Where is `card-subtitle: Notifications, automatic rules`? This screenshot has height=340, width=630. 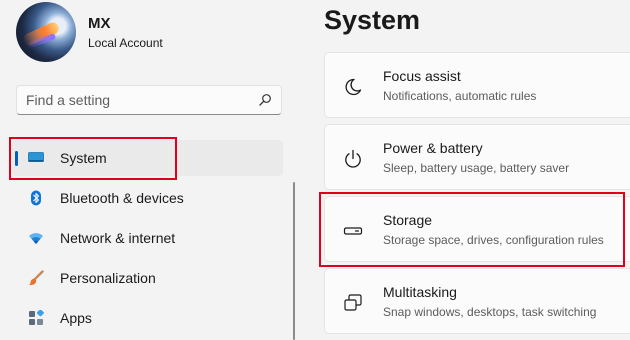 card-subtitle: Notifications, automatic rules is located at coordinates (460, 96).